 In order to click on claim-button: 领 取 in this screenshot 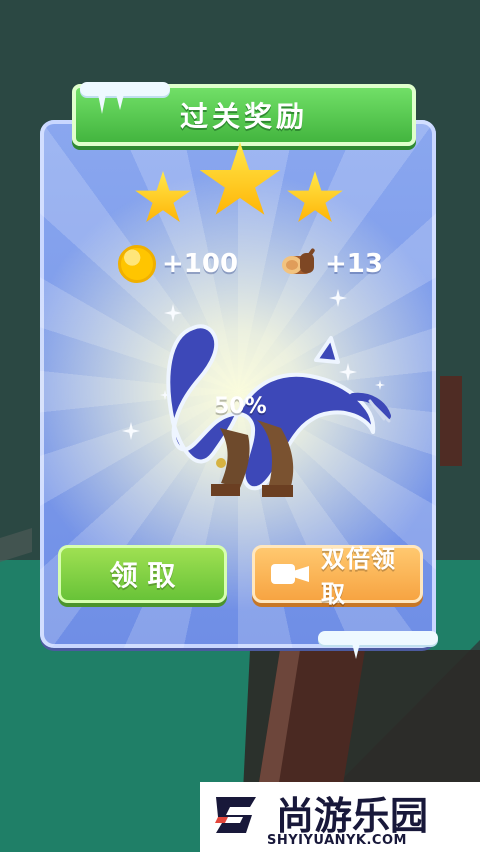, I will do `click(142, 574)`.